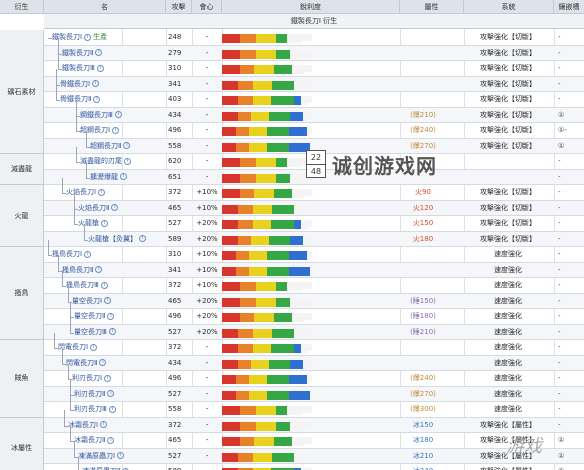 The width and height of the screenshot is (584, 470). Describe the element at coordinates (96, 456) in the screenshot. I see `weapon-name-text: 凍滿原蟲刀Ⅰ` at that location.